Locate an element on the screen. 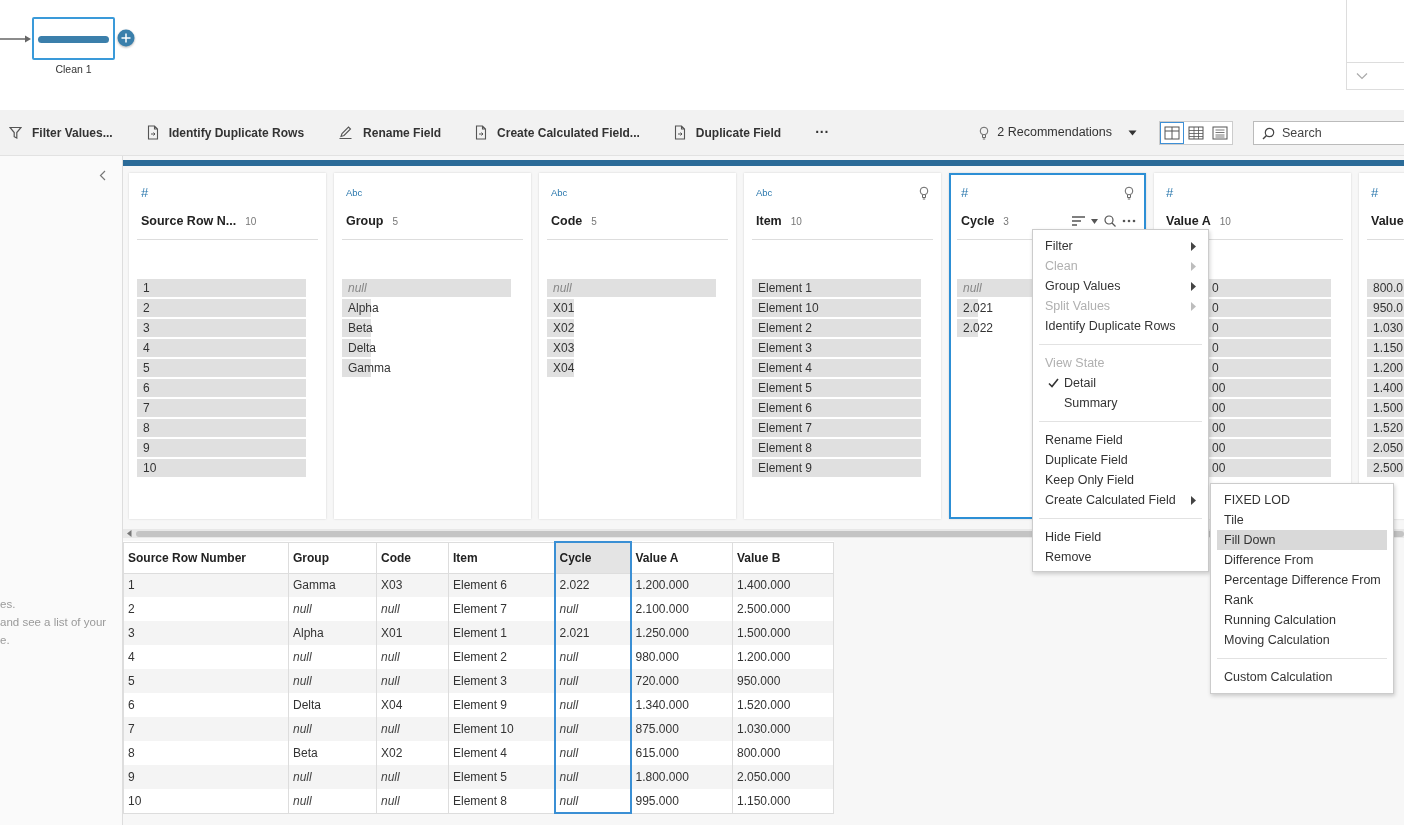 This screenshot has height=825, width=1404. field-name: Group is located at coordinates (365, 221).